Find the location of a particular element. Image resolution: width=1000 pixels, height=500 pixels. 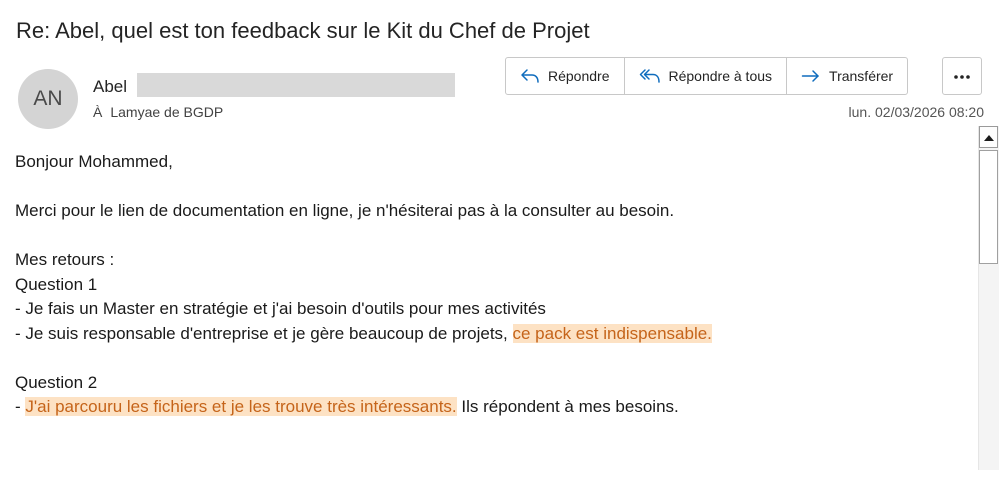

reply-label: Répondre is located at coordinates (579, 76).